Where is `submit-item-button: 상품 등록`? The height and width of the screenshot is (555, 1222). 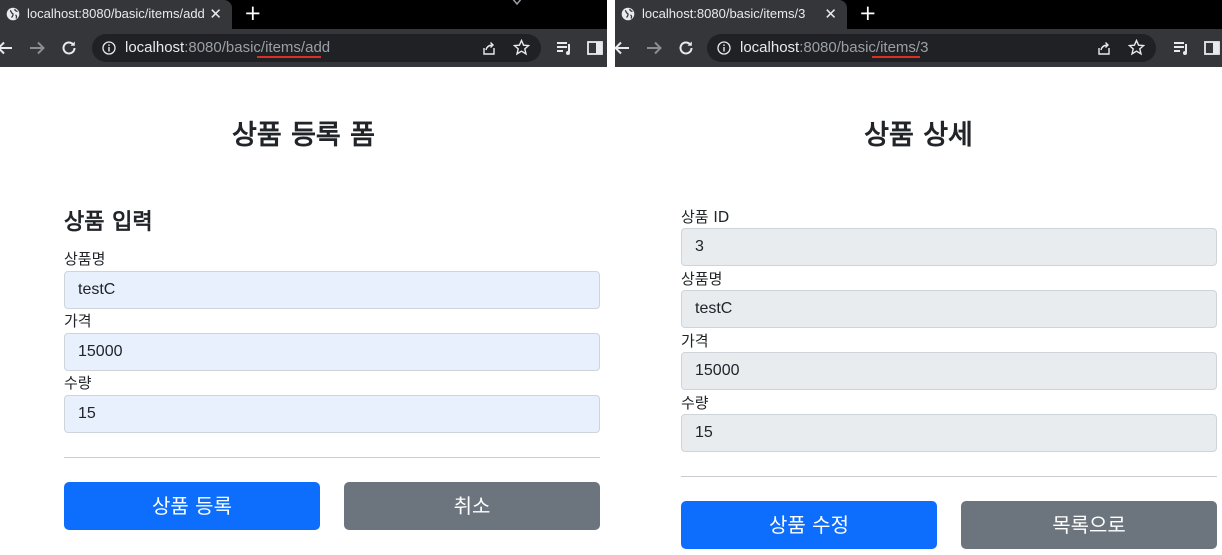 submit-item-button: 상품 등록 is located at coordinates (192, 506).